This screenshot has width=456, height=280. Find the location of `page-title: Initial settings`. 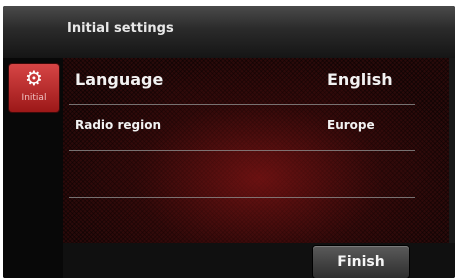

page-title: Initial settings is located at coordinates (120, 28).